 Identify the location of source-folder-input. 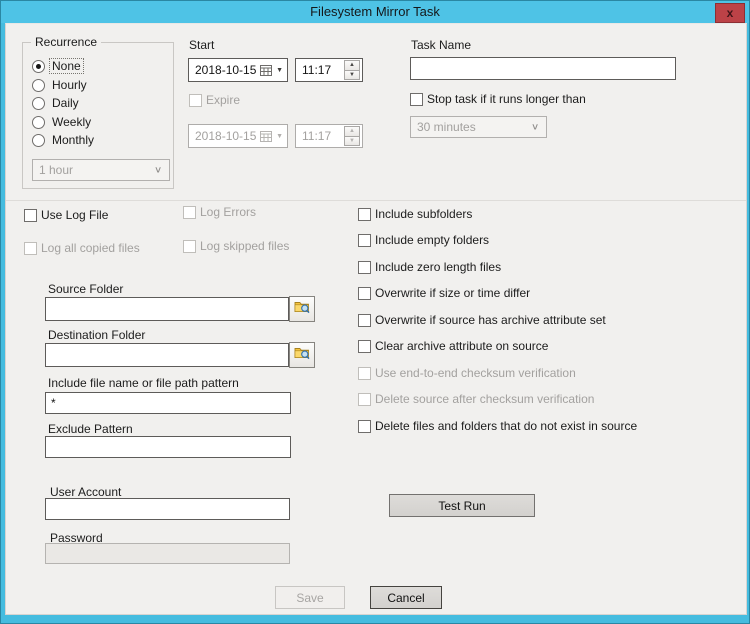
(167, 309).